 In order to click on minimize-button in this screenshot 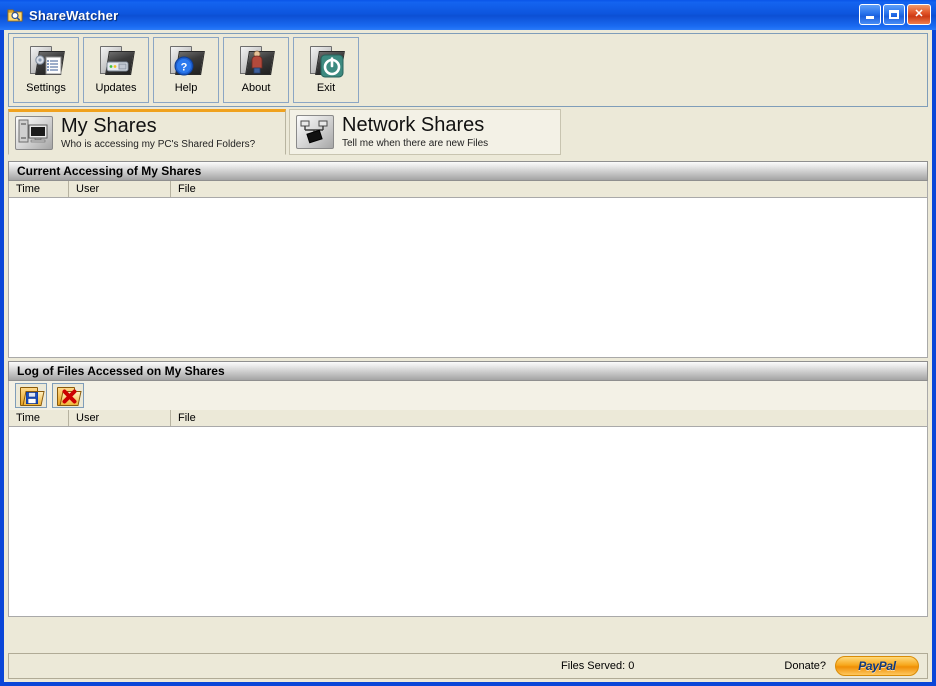, I will do `click(870, 14)`.